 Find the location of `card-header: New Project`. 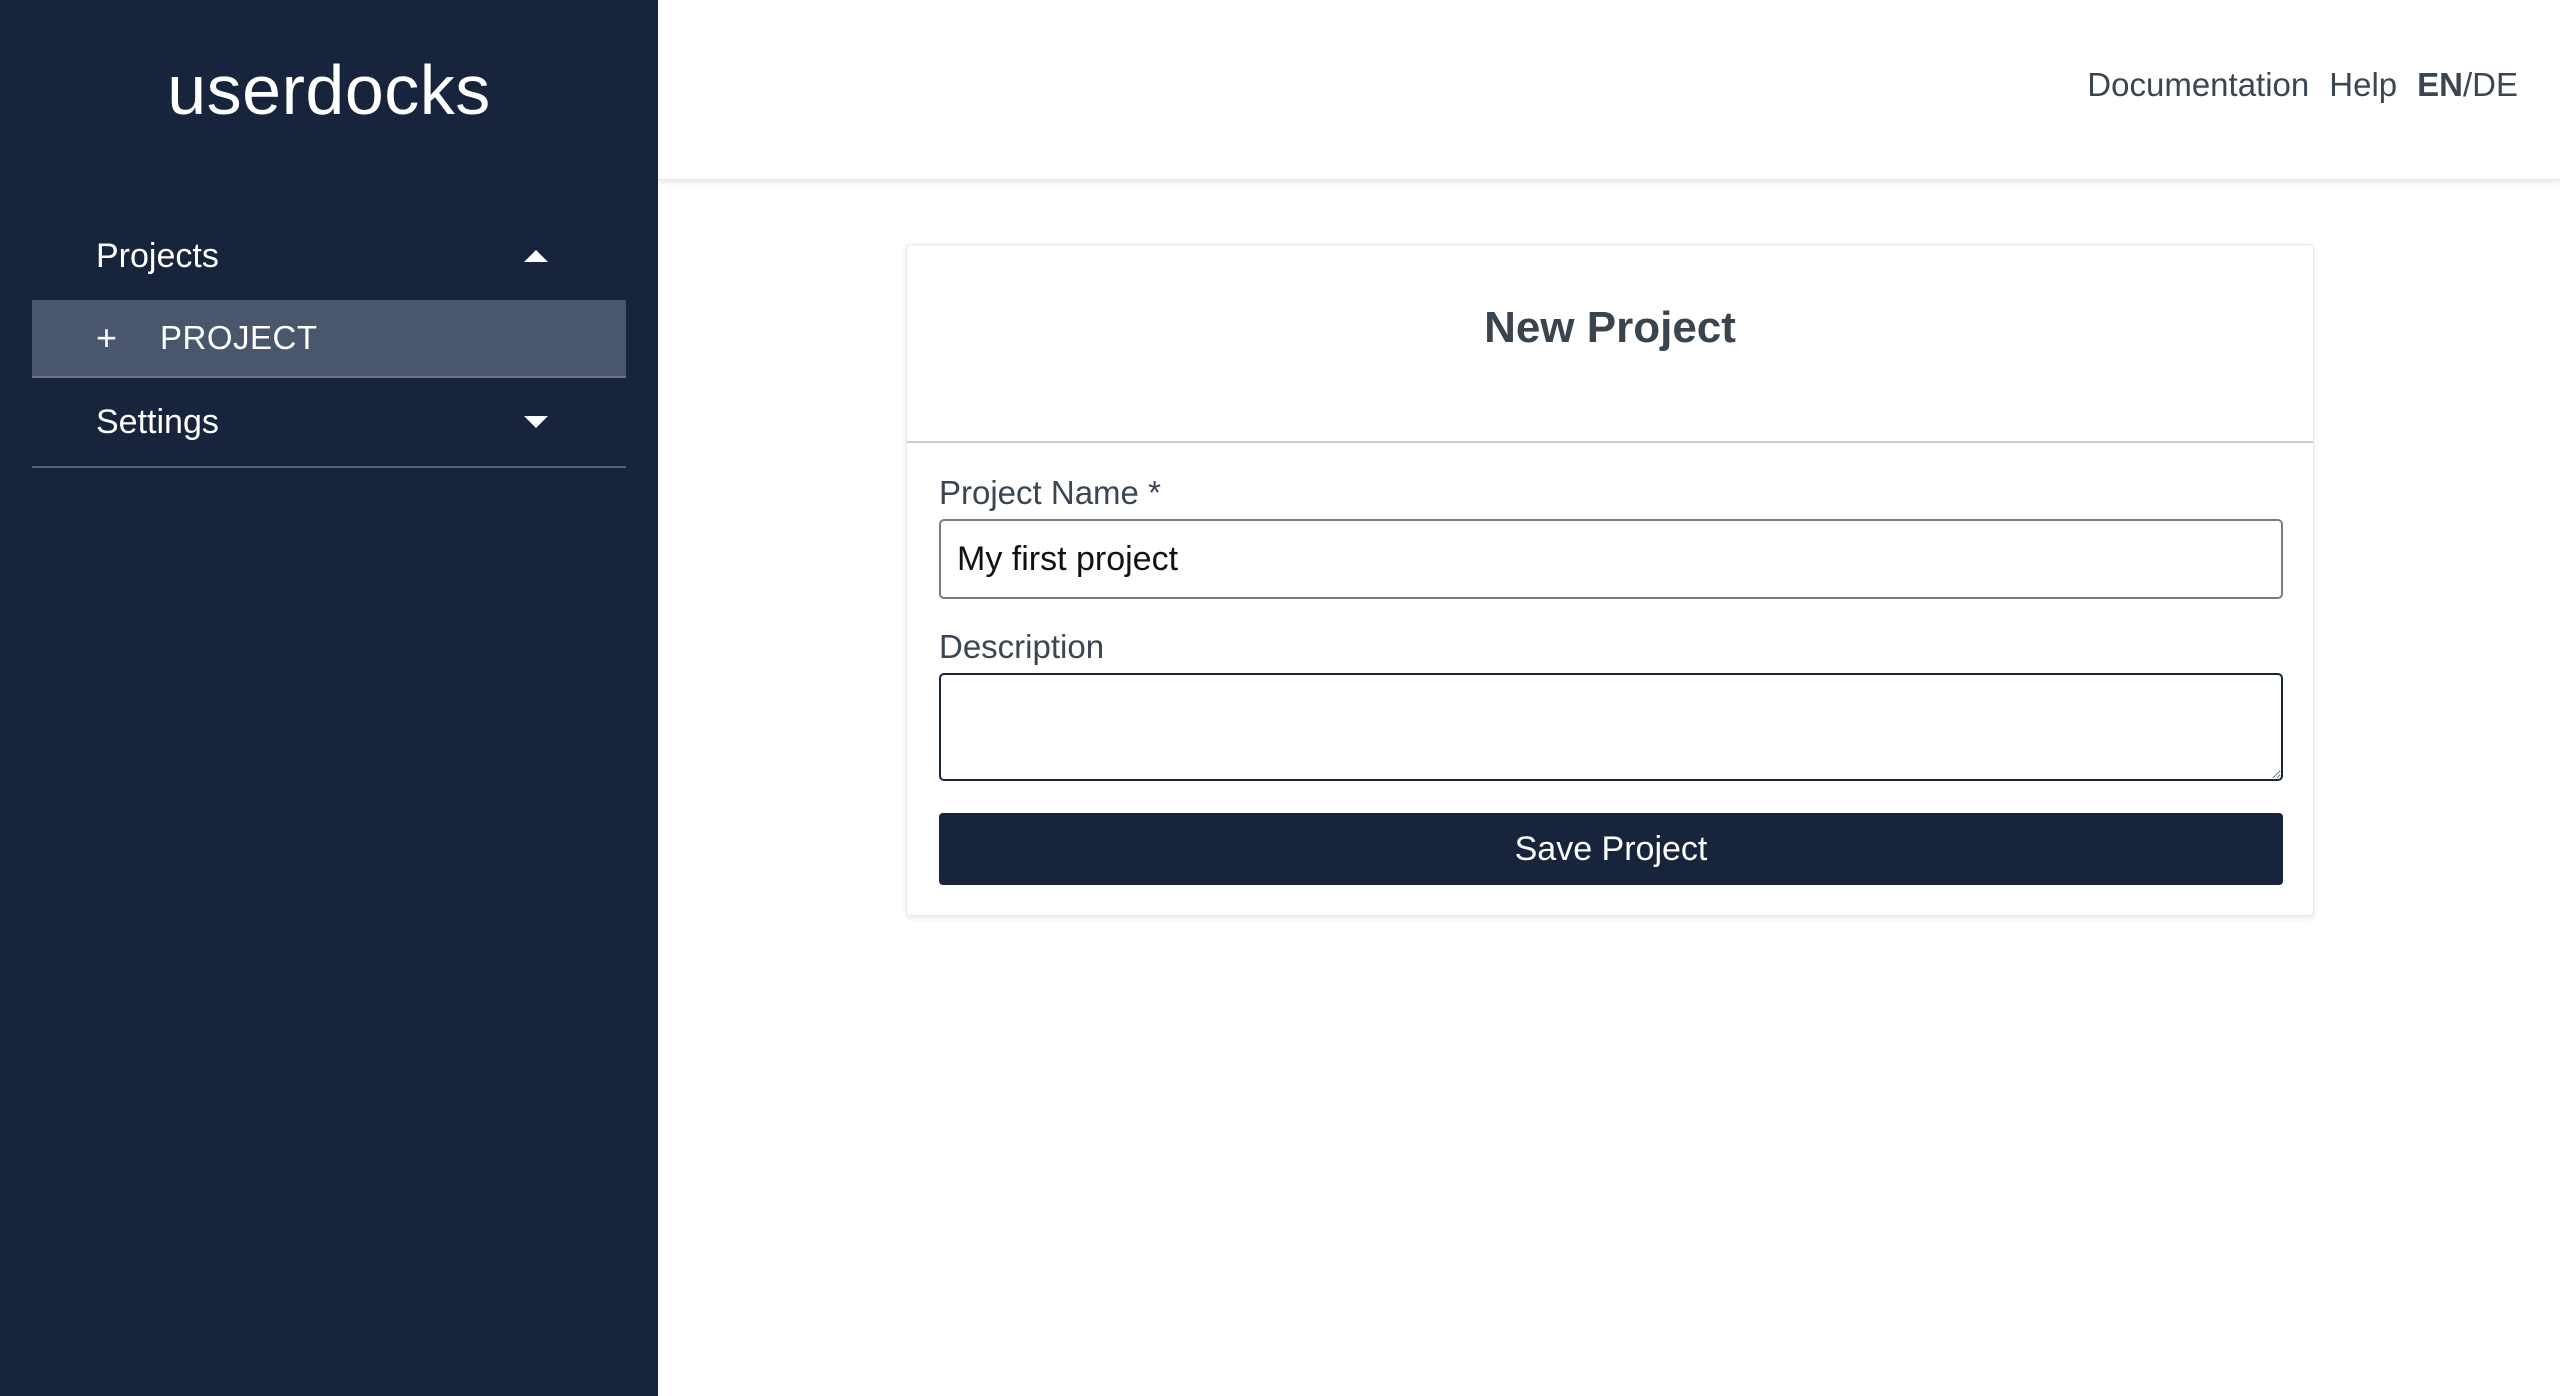

card-header: New Project is located at coordinates (1610, 344).